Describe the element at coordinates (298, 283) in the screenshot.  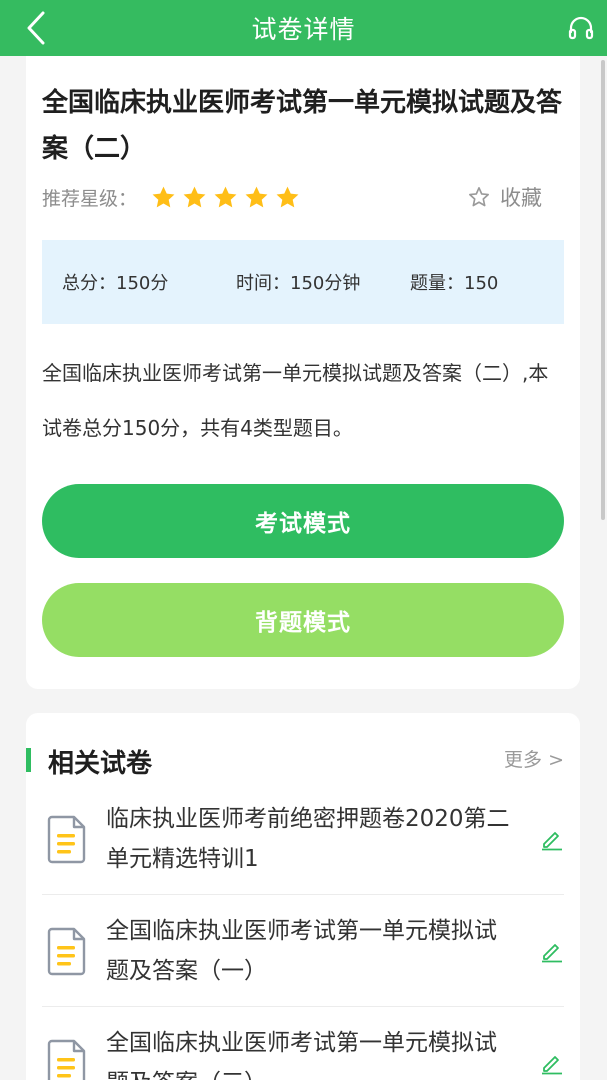
I see `exam-time: 时间：150分钟` at that location.